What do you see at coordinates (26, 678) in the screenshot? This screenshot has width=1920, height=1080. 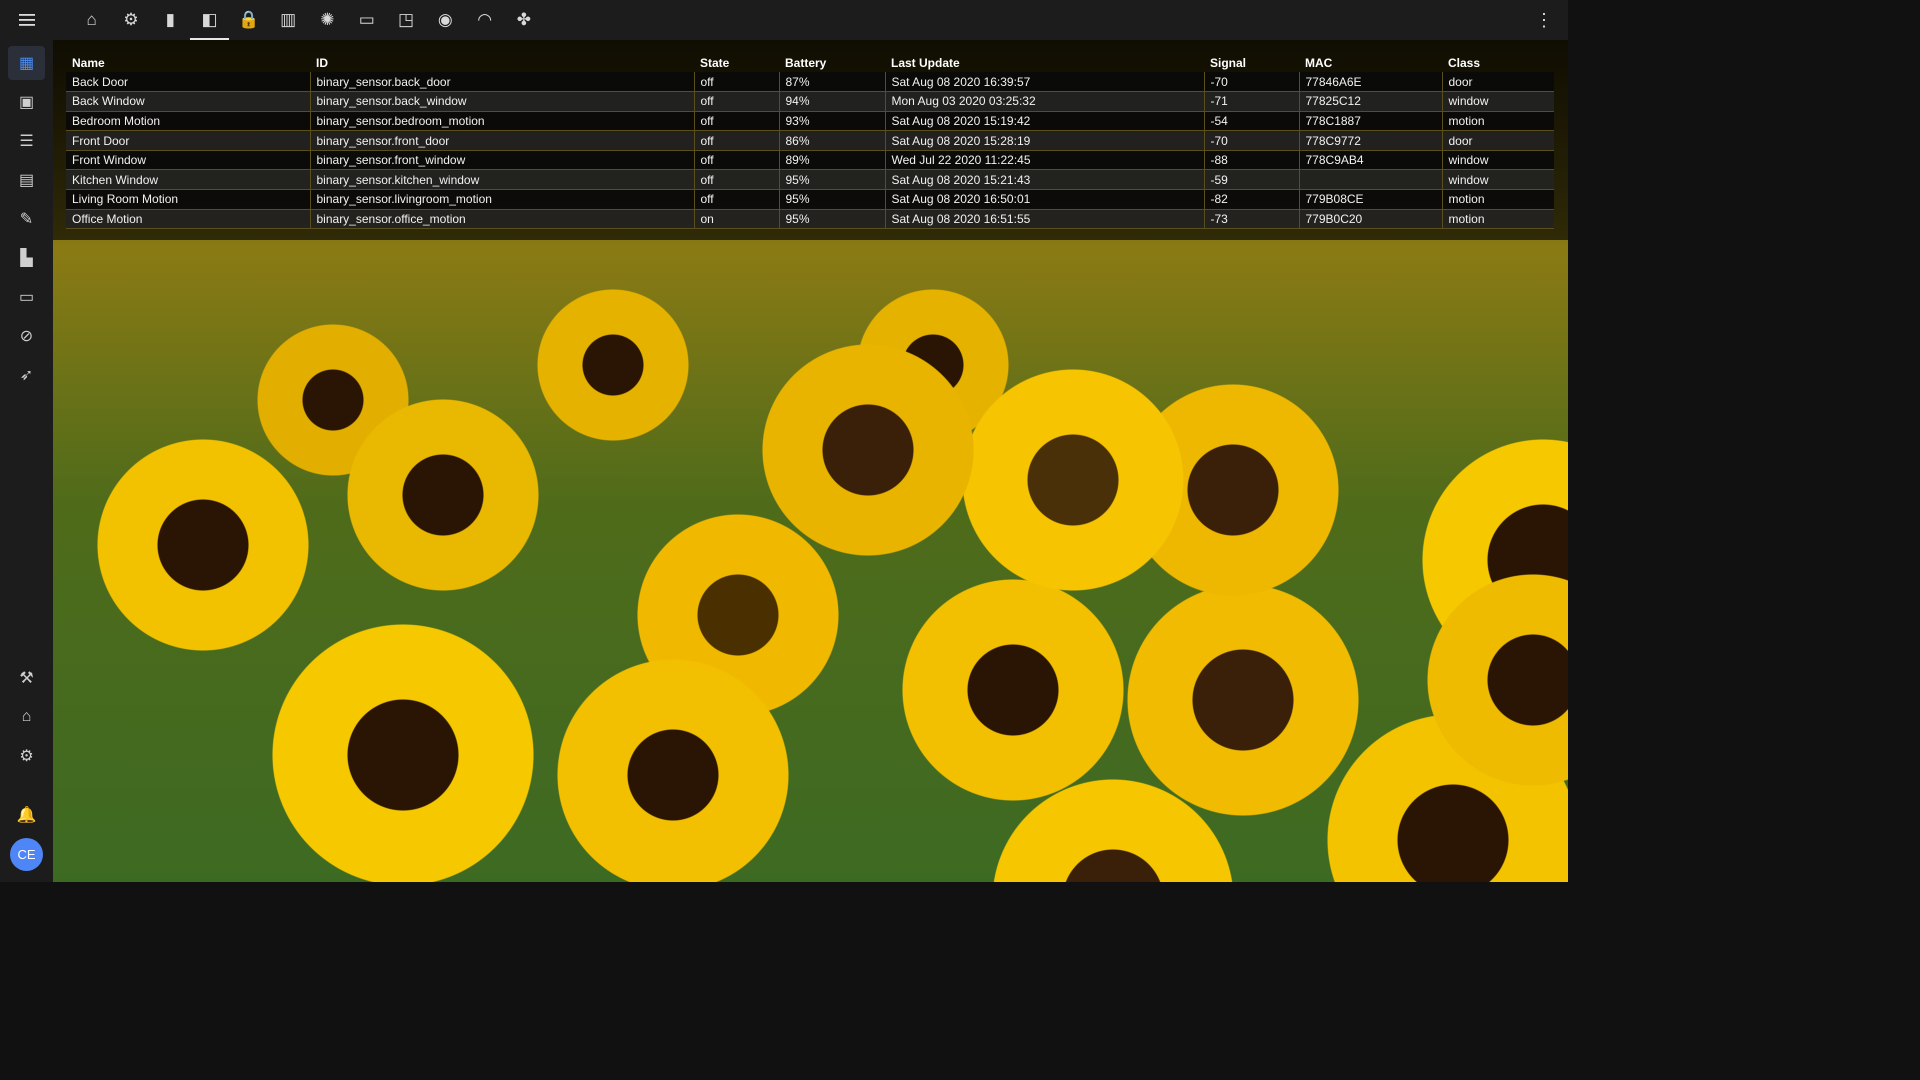 I see `hammer-icon: ⚒` at bounding box center [26, 678].